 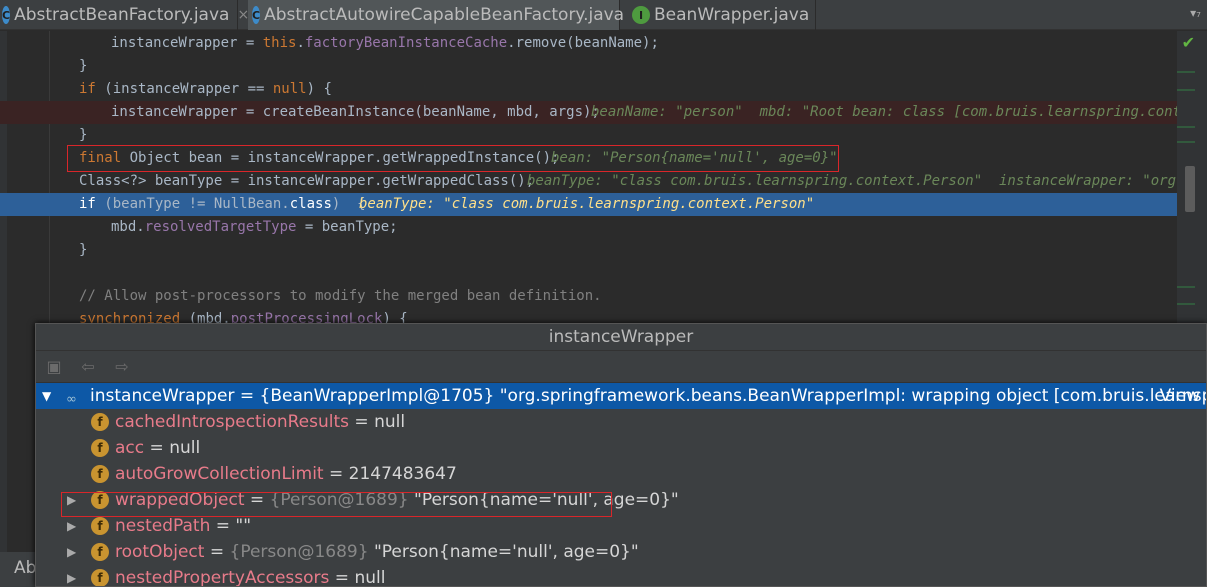 I want to click on popup-toolbar: ▣ ⇦ ⇨, so click(x=621, y=367).